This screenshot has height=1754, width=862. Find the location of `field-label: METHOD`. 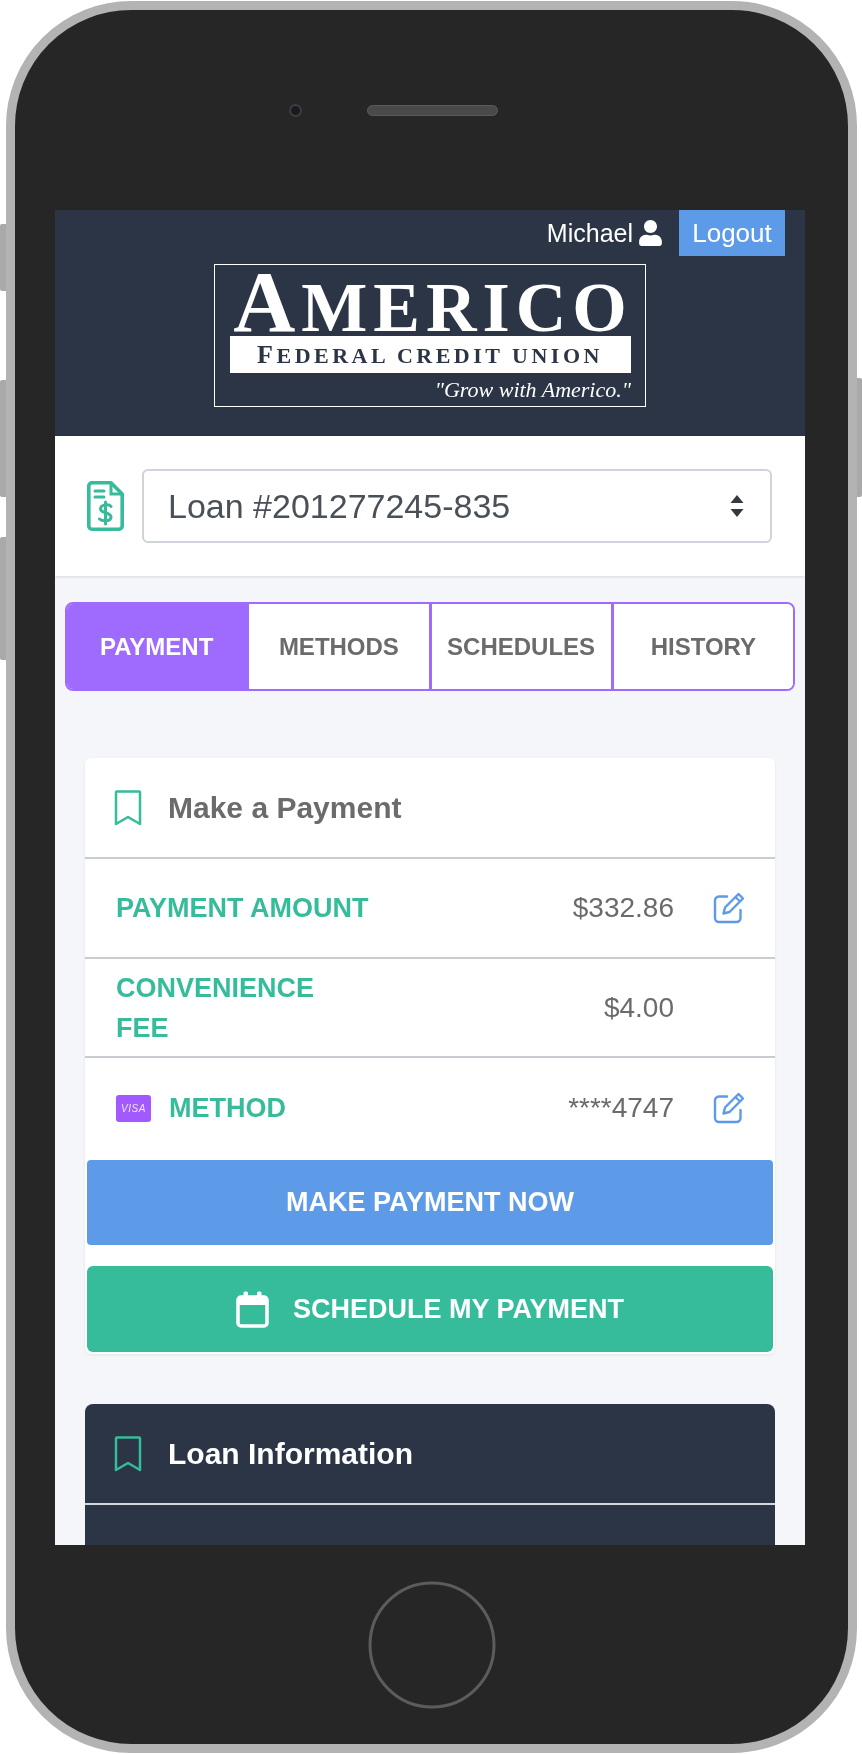

field-label: METHOD is located at coordinates (227, 1108).